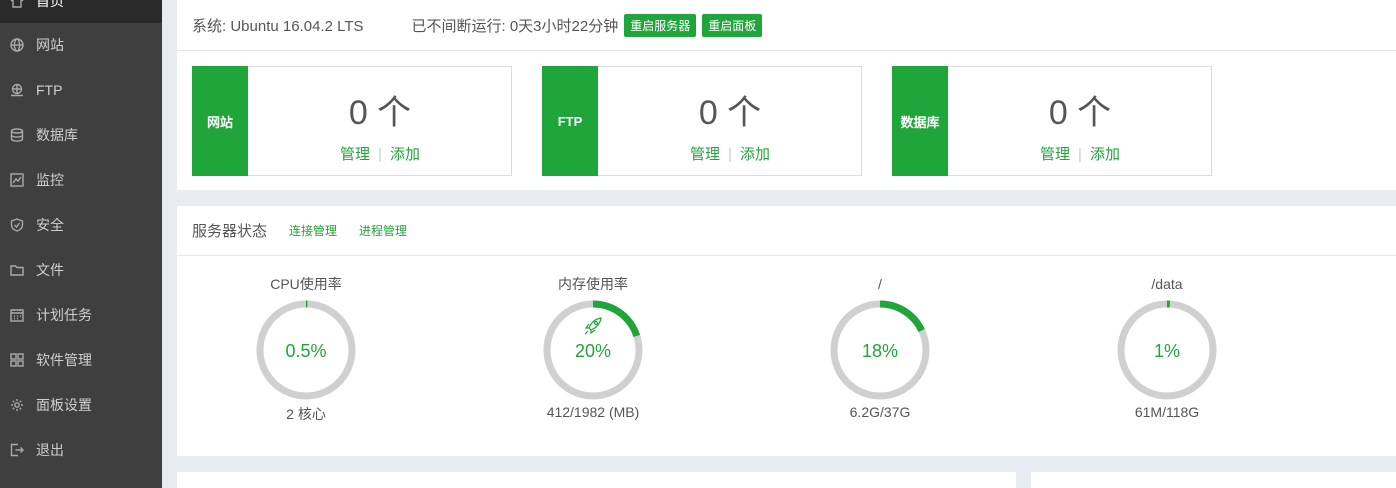  Describe the element at coordinates (17, 134) in the screenshot. I see `database-icon` at that location.